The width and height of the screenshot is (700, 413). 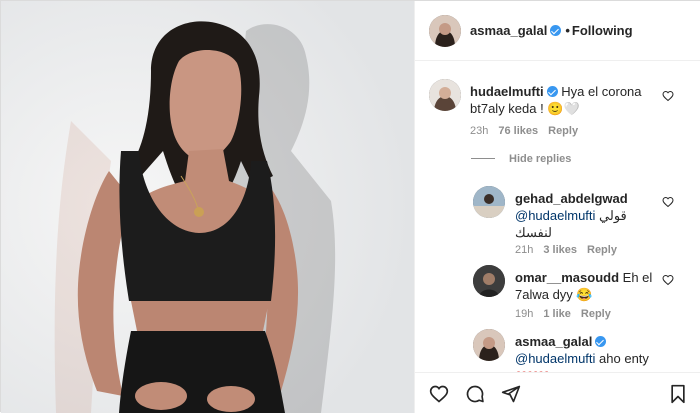 What do you see at coordinates (483, 158) in the screenshot?
I see `divider-line` at bounding box center [483, 158].